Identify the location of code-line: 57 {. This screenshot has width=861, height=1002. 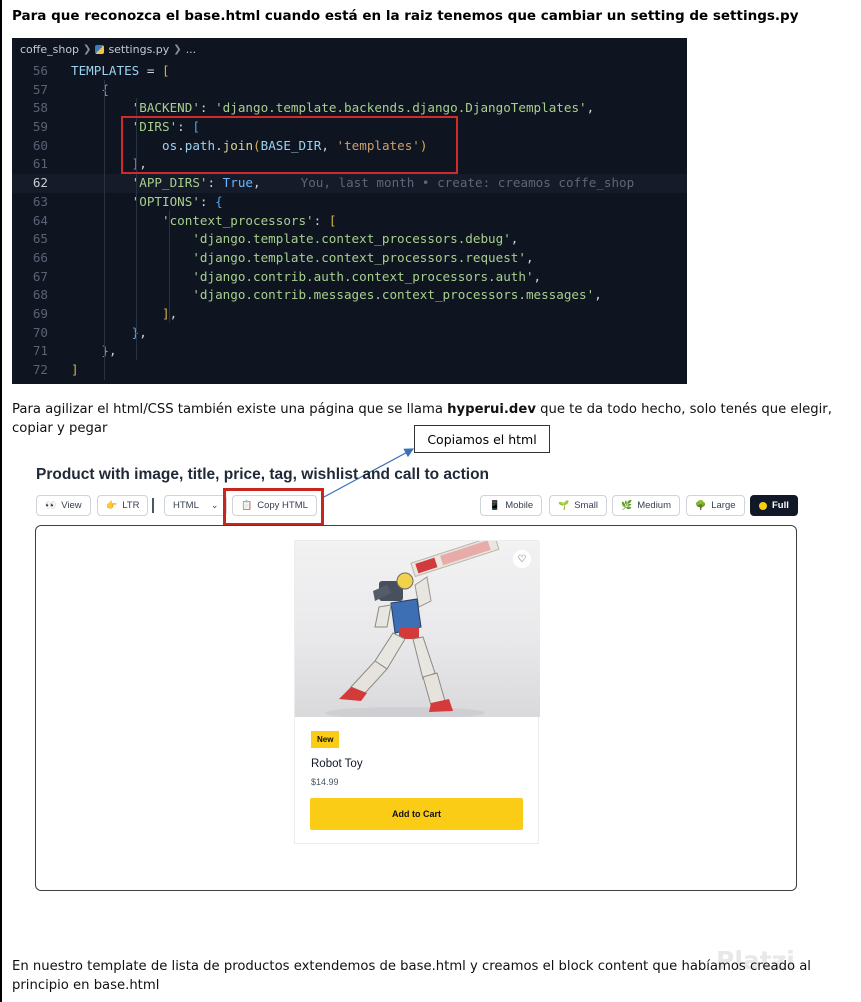
(70, 89).